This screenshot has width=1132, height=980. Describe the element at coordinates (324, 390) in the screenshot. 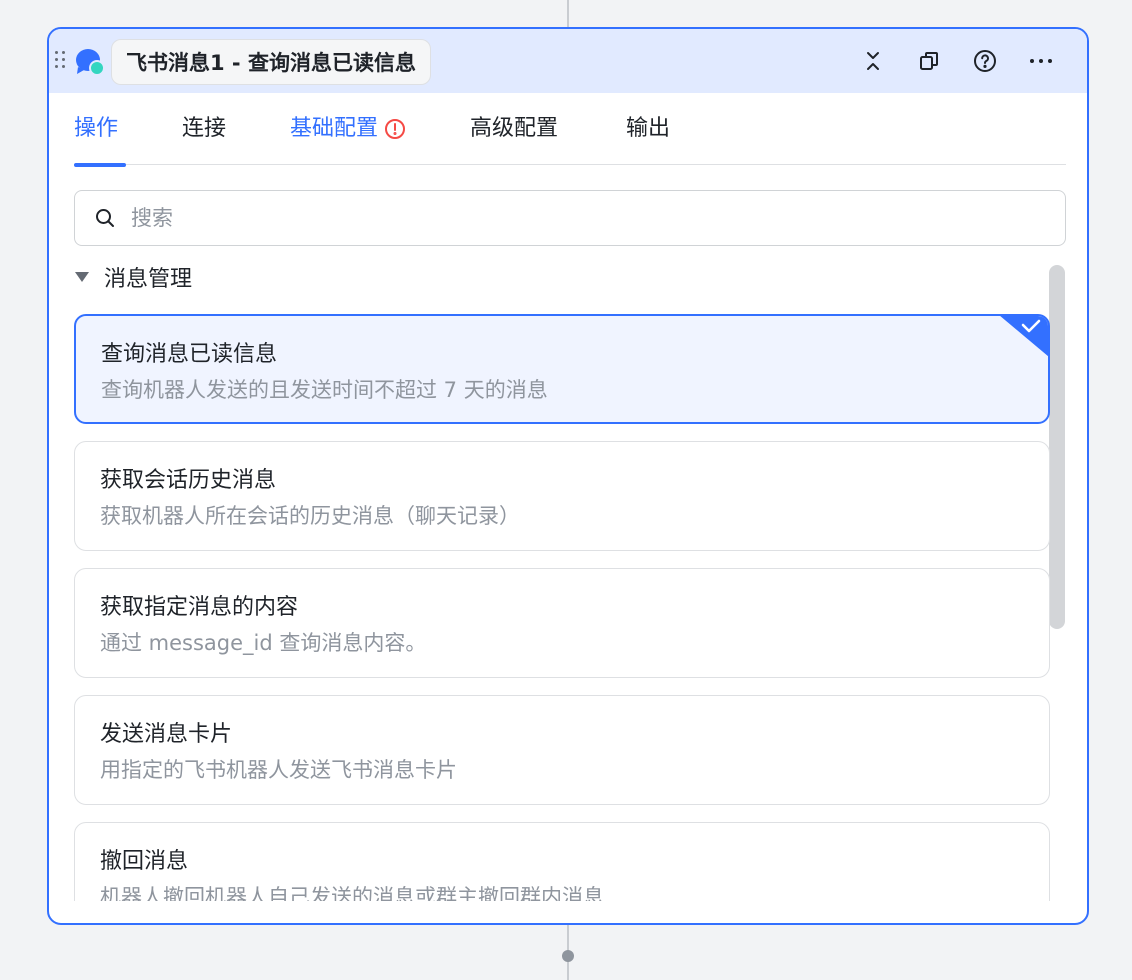

I see `operation-description: 查询机器人发送的且发送时间不超过 7 天的消息` at that location.